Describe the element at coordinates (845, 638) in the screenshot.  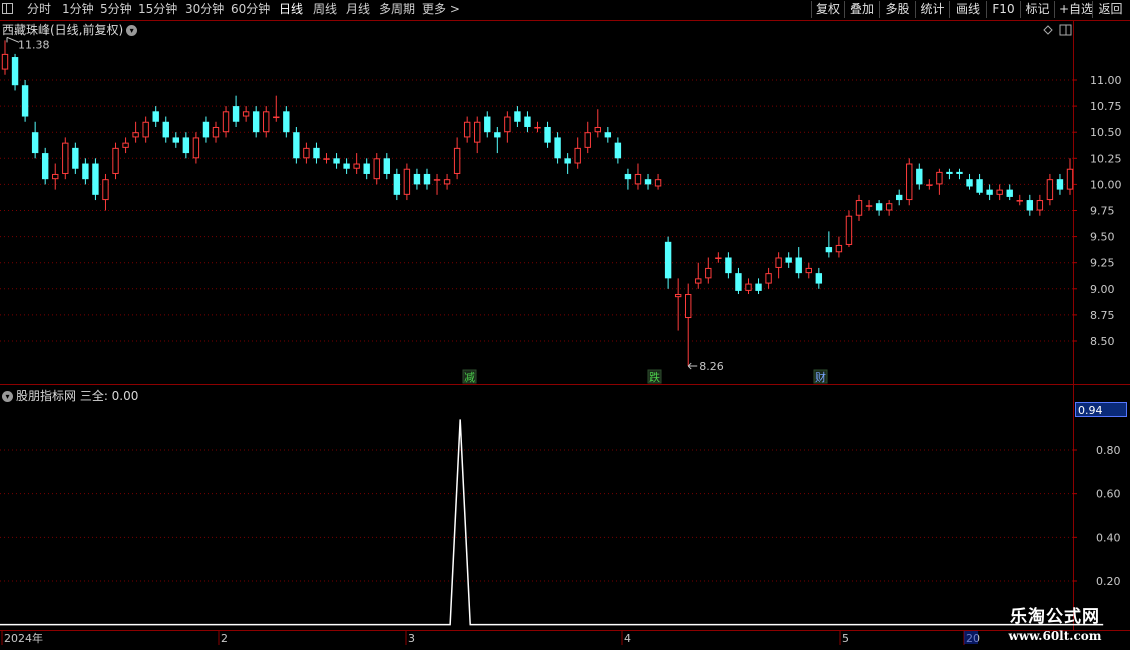
I see `x-axis-label: 5` at that location.